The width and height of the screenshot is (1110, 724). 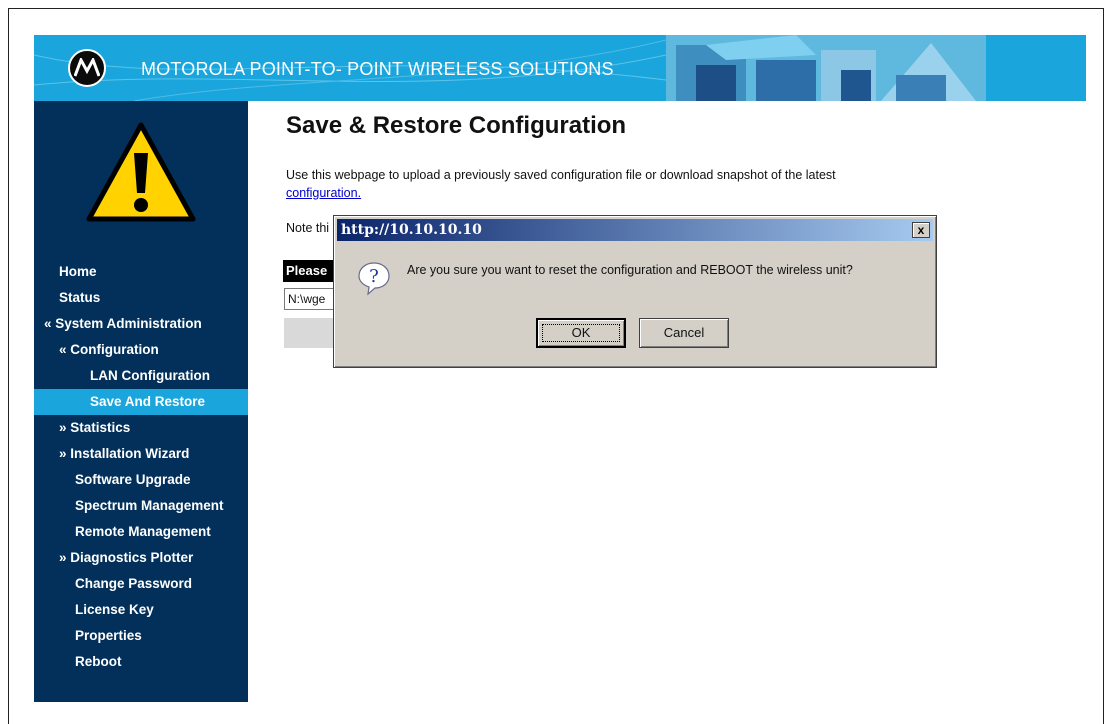 I want to click on sidebar-item-lan-configuration: LAN Configuration, so click(x=141, y=376).